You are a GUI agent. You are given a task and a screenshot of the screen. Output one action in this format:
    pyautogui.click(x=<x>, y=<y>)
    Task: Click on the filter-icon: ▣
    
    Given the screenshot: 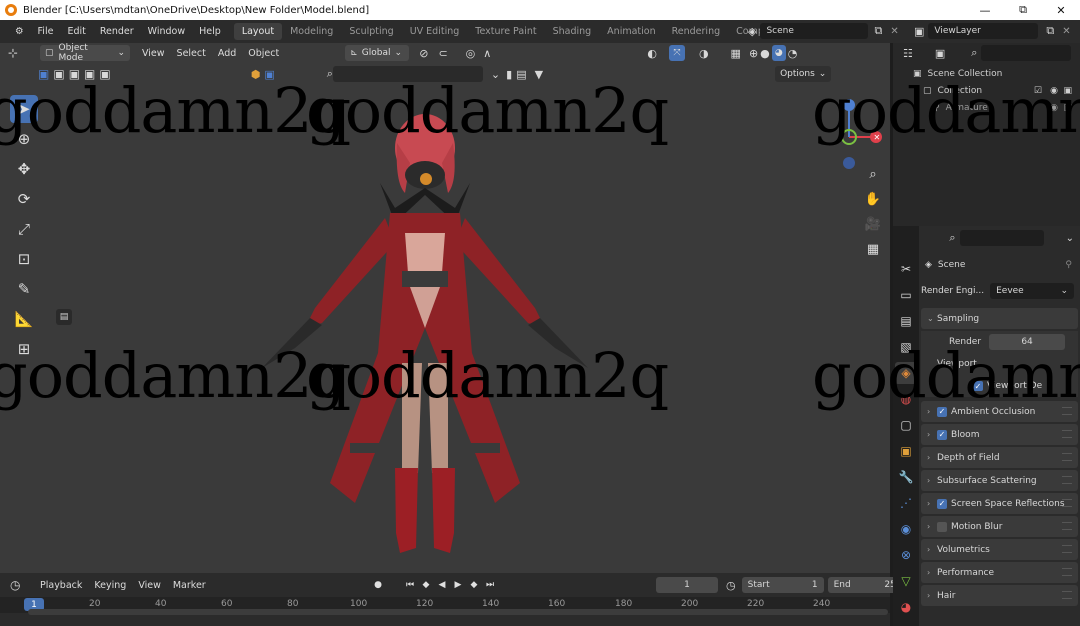 What is the action you would take?
    pyautogui.click(x=269, y=74)
    